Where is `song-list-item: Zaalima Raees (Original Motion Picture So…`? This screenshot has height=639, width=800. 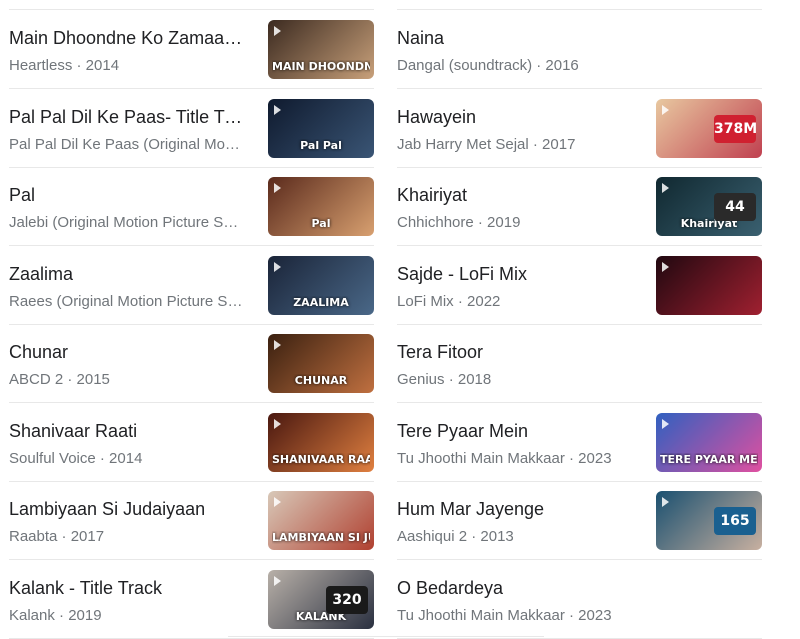
song-list-item: Zaalima Raees (Original Motion Picture So… is located at coordinates (191, 285).